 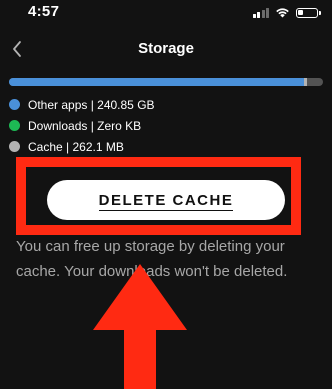 I want to click on legend-label: Cache | 262.1 MB, so click(x=76, y=146).